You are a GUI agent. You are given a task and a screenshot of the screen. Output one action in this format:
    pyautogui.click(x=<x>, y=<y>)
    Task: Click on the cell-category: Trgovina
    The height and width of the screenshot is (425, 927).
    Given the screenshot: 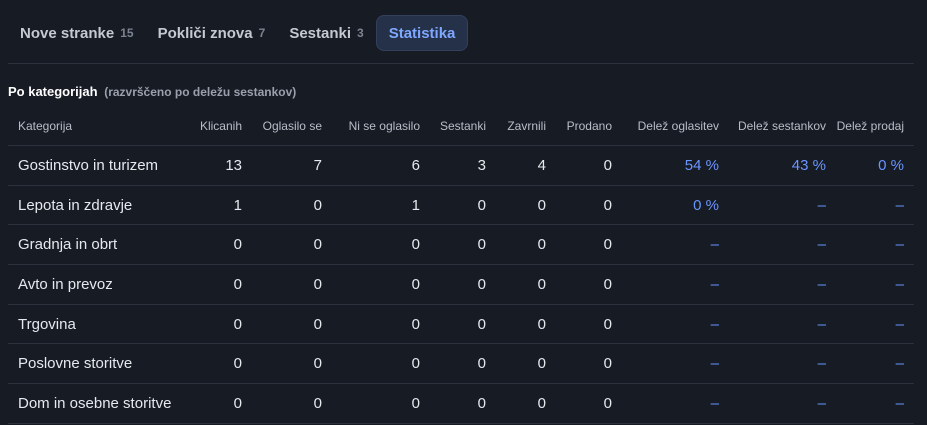 What is the action you would take?
    pyautogui.click(x=97, y=324)
    